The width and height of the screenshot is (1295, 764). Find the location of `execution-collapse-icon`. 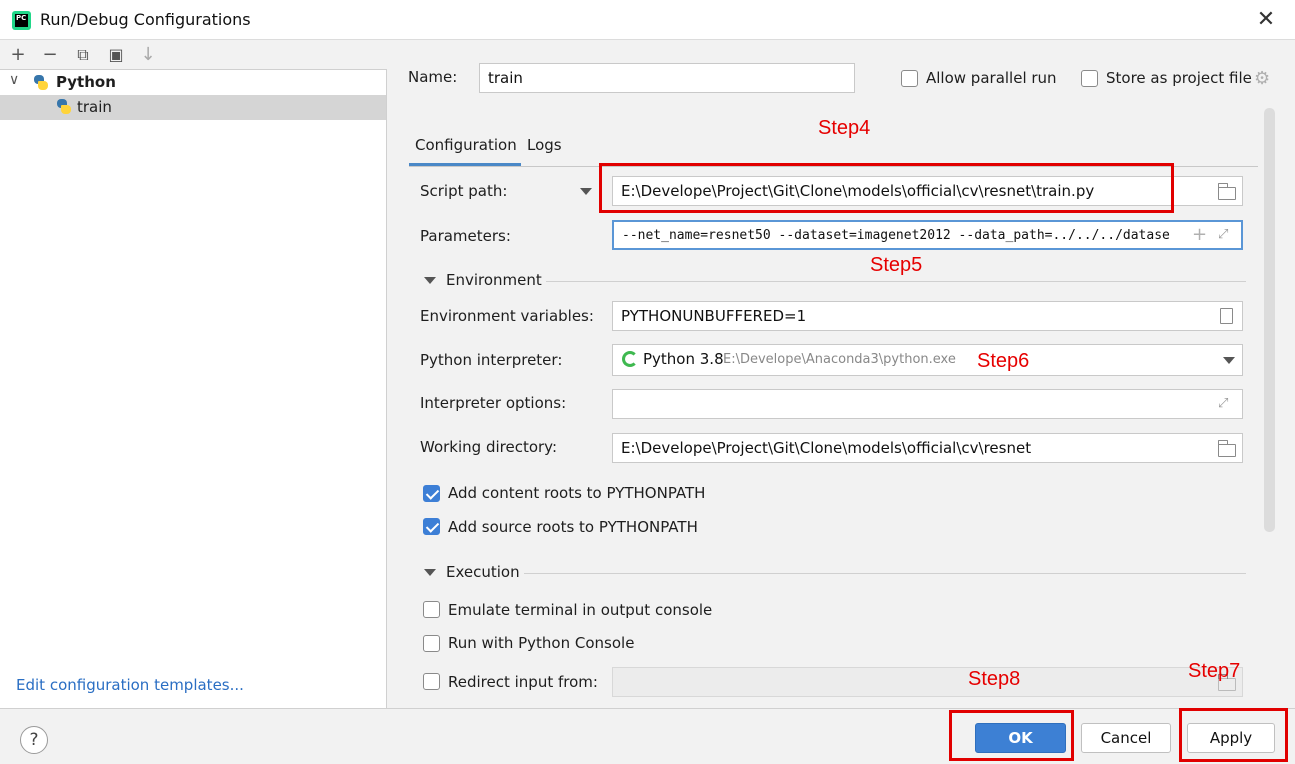

execution-collapse-icon is located at coordinates (430, 572).